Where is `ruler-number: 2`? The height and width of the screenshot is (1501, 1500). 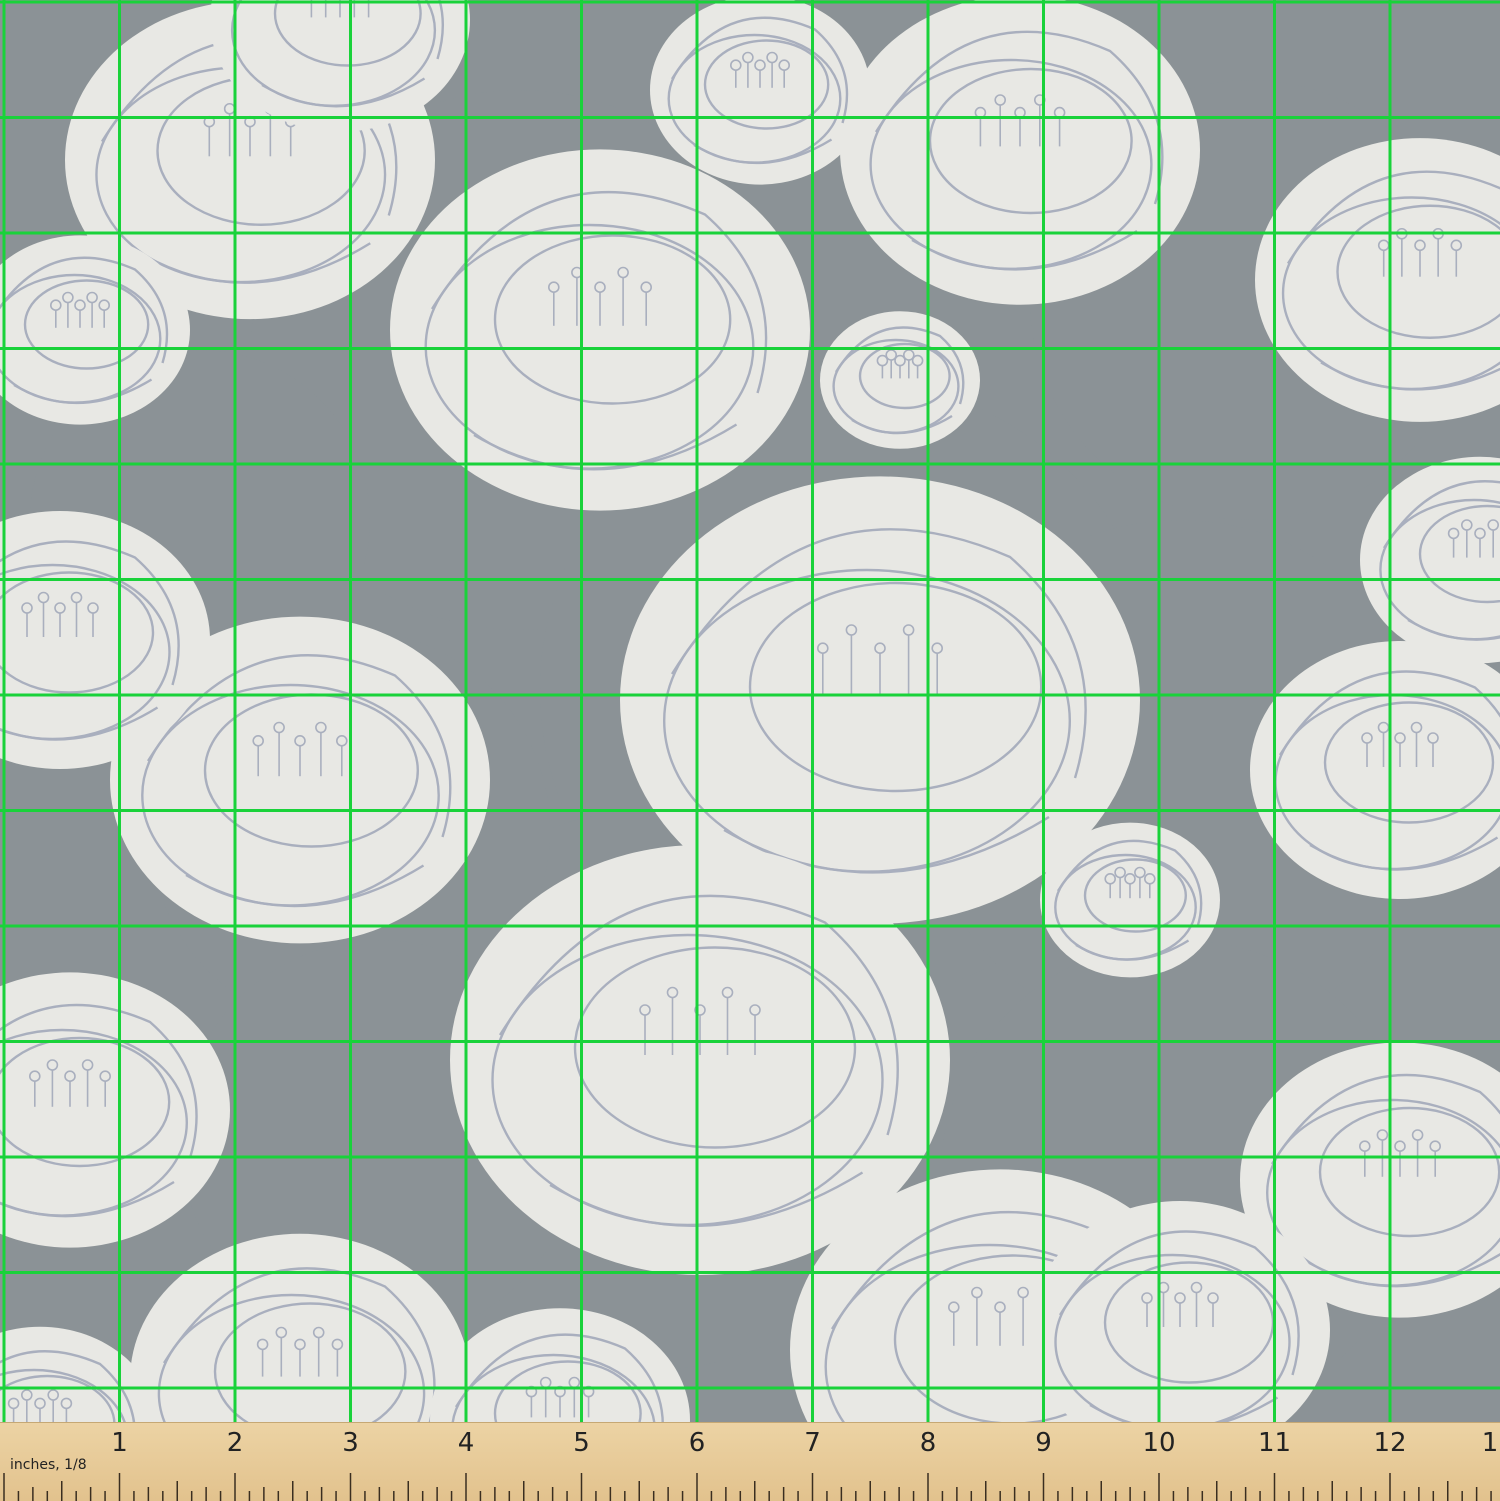
ruler-number: 2 is located at coordinates (235, 1443).